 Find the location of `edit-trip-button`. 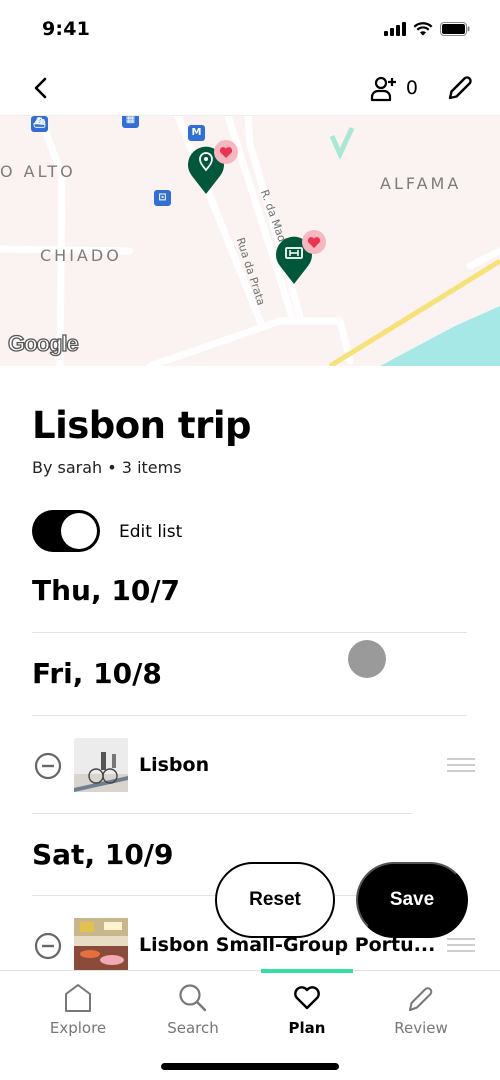

edit-trip-button is located at coordinates (460, 88).